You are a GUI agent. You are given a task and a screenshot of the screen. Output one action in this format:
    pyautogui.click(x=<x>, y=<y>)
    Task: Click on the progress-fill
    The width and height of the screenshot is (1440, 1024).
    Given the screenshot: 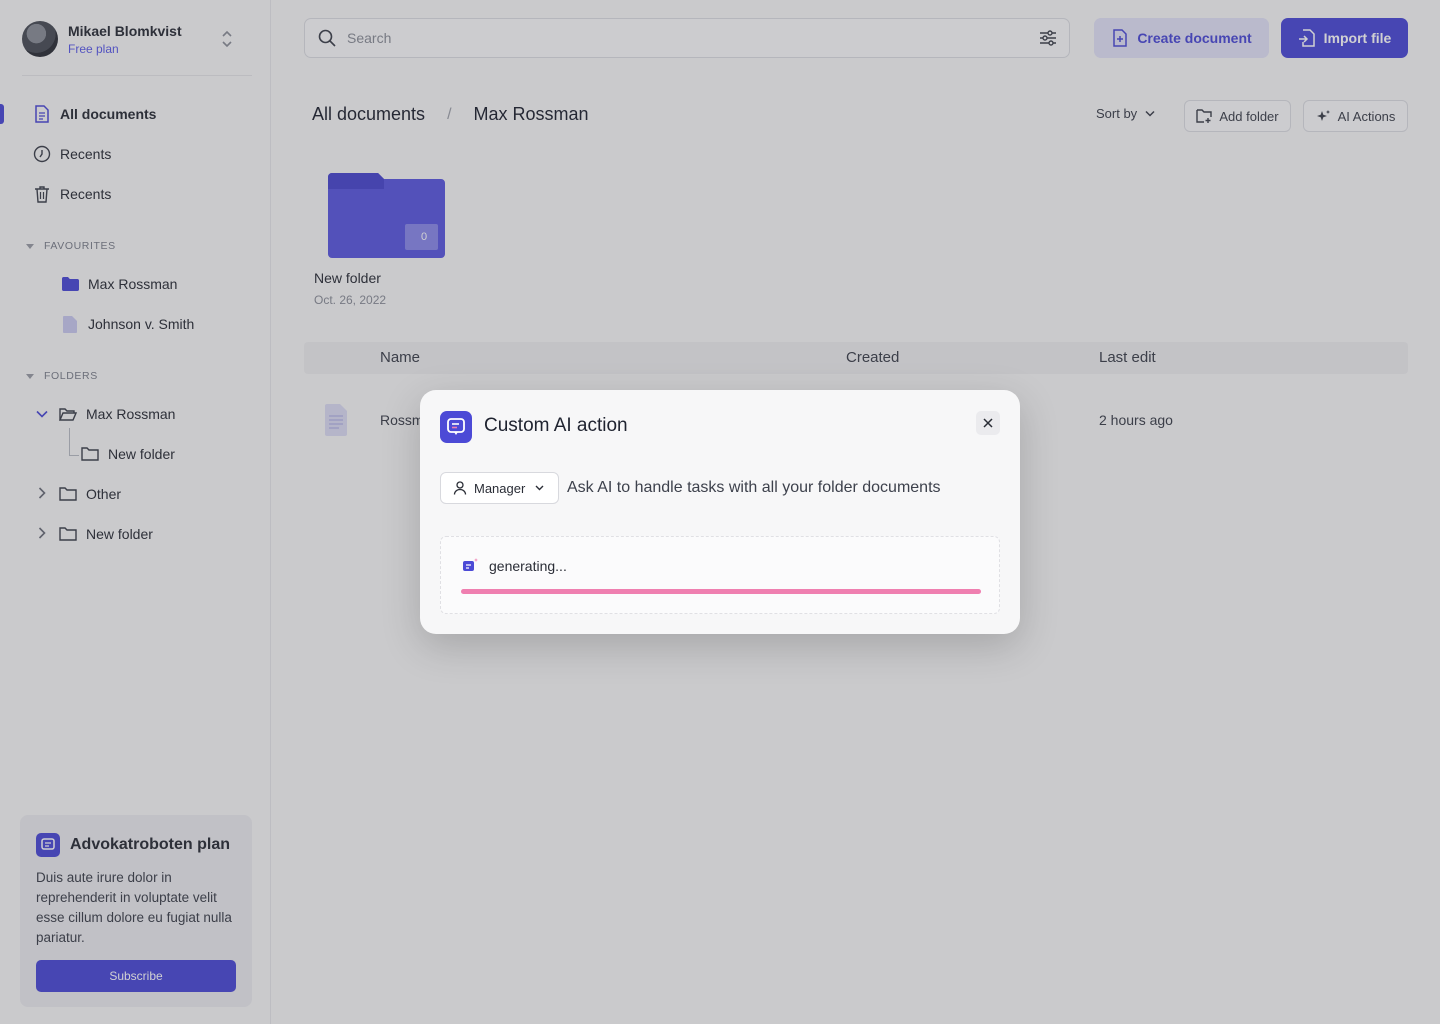 What is the action you would take?
    pyautogui.click(x=721, y=591)
    